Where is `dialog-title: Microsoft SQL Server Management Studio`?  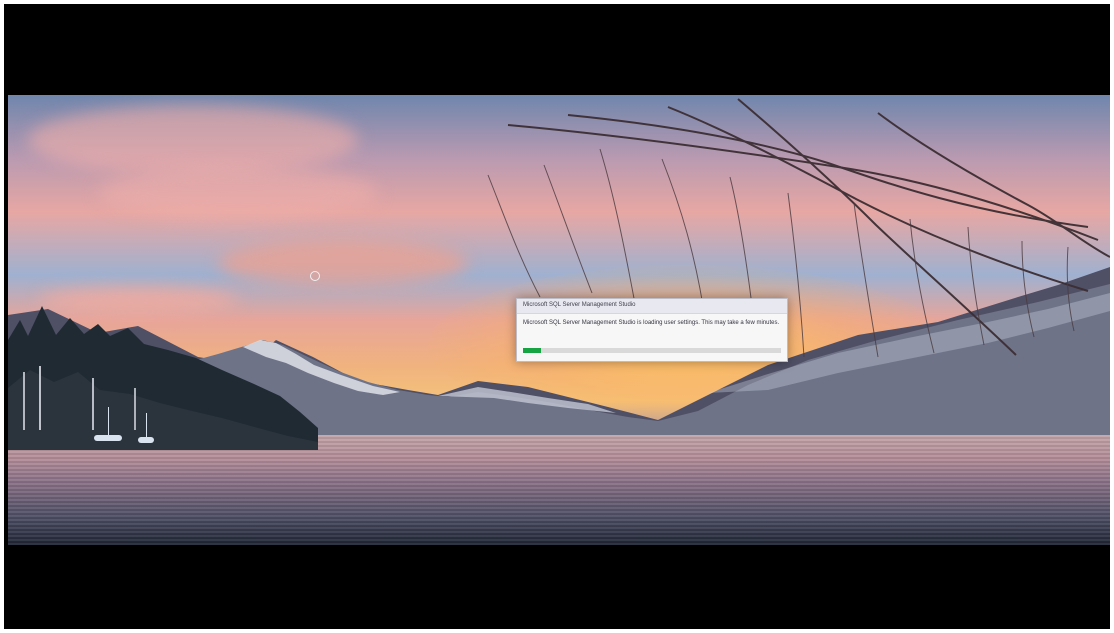 dialog-title: Microsoft SQL Server Management Studio is located at coordinates (652, 306).